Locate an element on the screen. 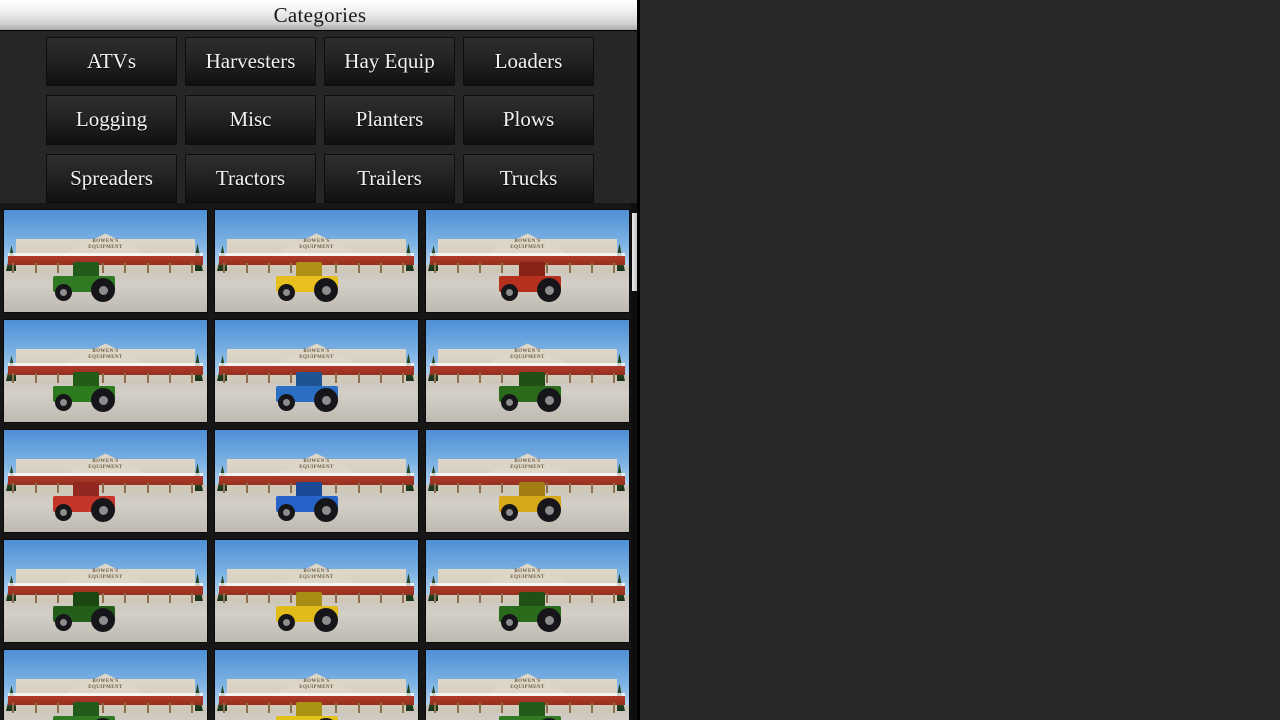  category-button-misc: Misc is located at coordinates (250, 120).